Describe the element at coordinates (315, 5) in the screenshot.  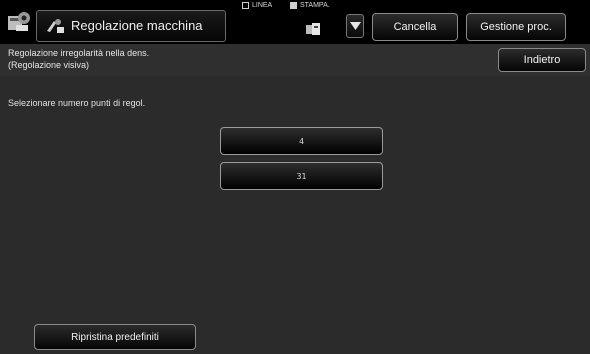
I see `mode-stampa-label: STAMPA.` at that location.